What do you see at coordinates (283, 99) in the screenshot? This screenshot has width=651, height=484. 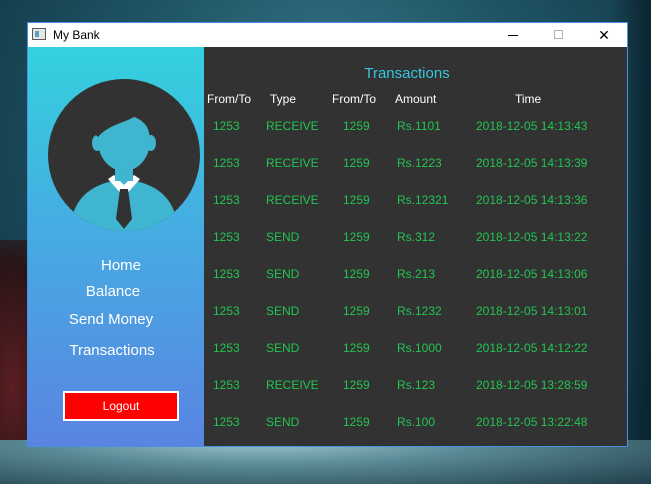 I see `column-header-type: Type` at bounding box center [283, 99].